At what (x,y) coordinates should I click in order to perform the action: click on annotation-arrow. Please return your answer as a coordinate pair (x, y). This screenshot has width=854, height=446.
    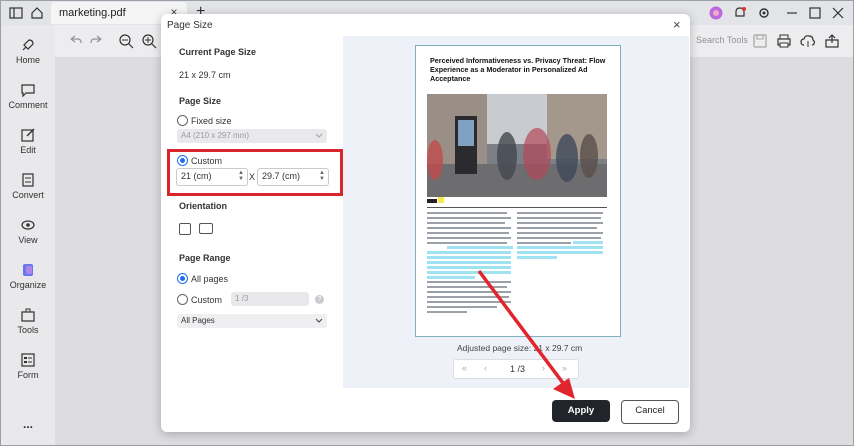
    Looking at the image, I should click on (526, 334).